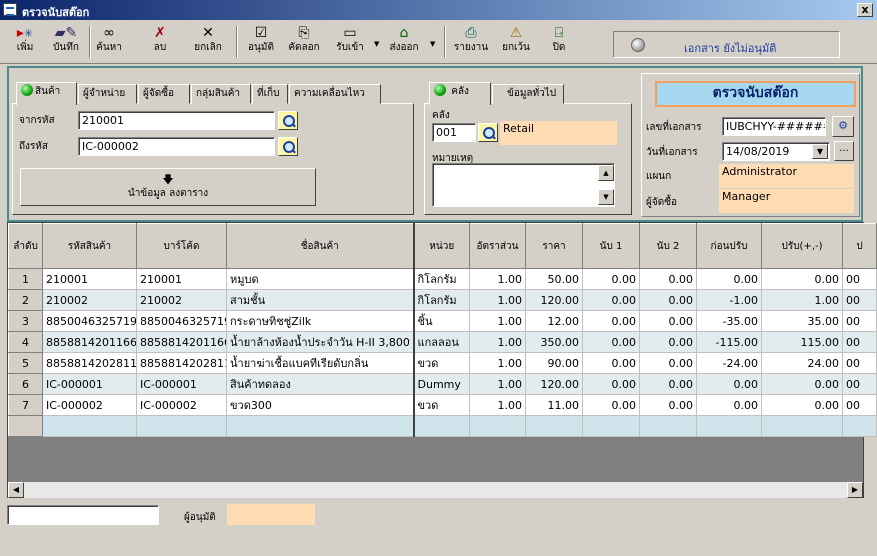  I want to click on search-button: ∞ ค้นหา, so click(109, 42).